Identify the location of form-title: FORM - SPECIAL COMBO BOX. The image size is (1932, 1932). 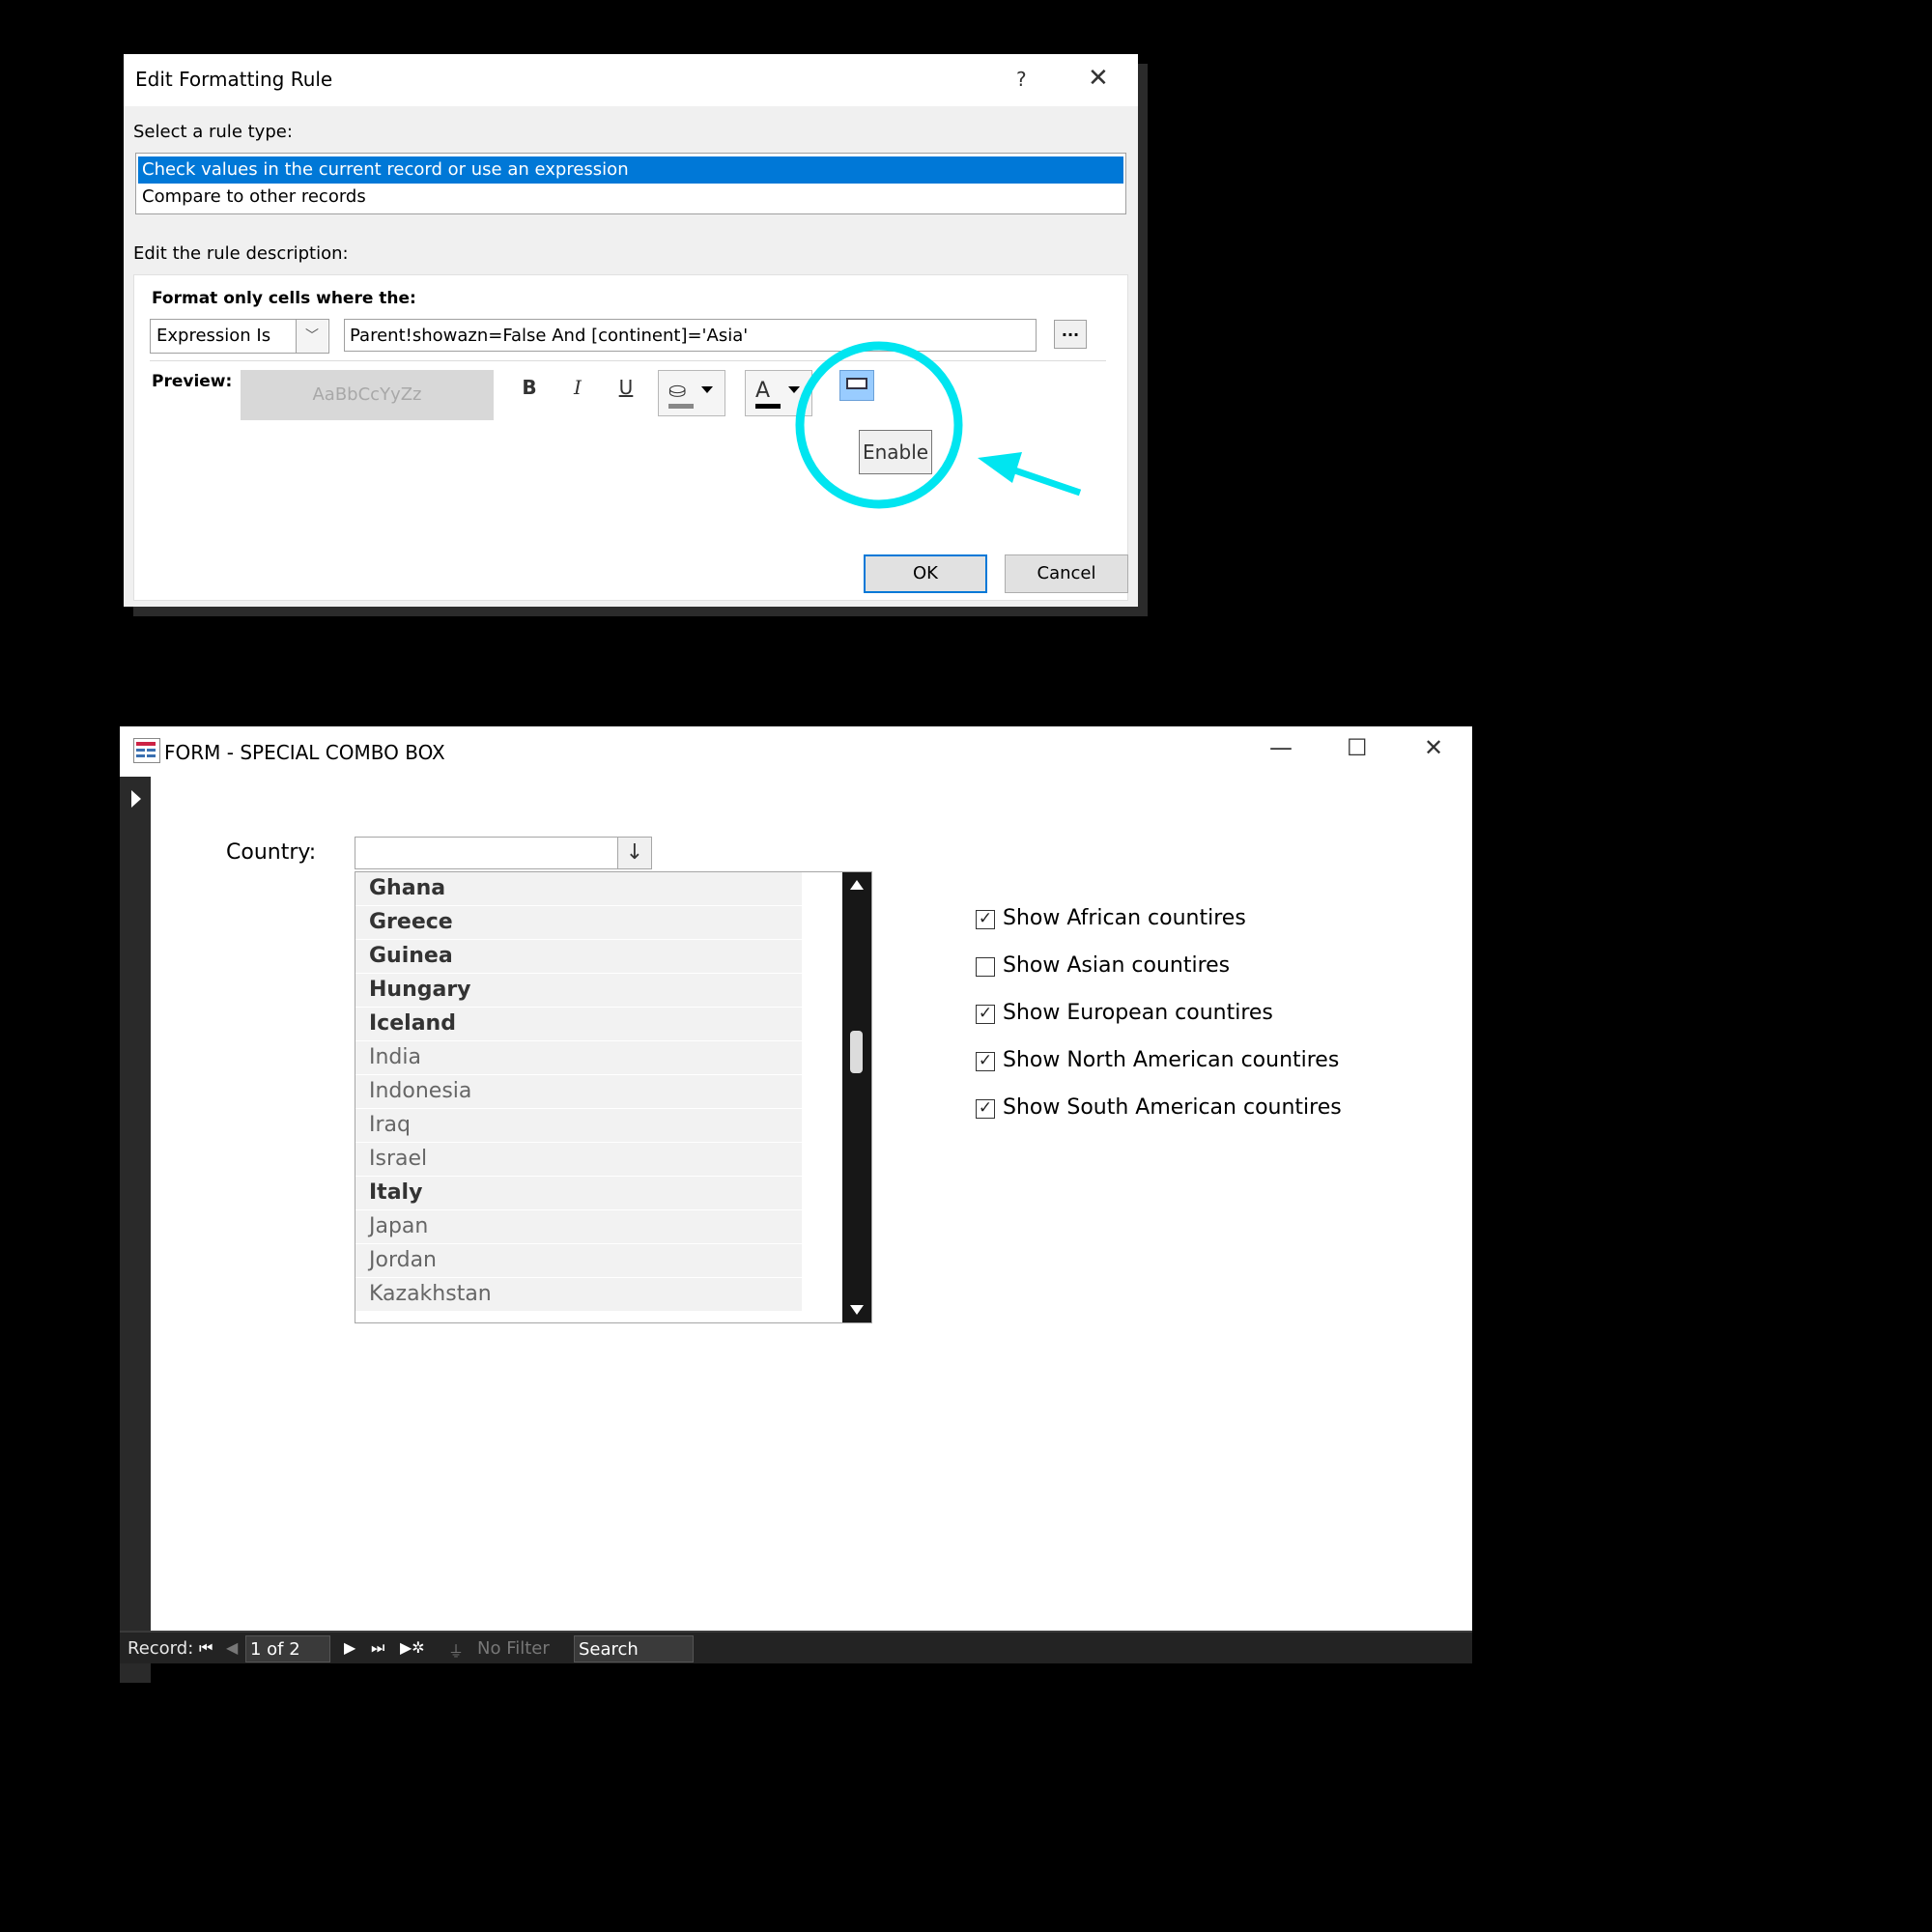
(304, 752).